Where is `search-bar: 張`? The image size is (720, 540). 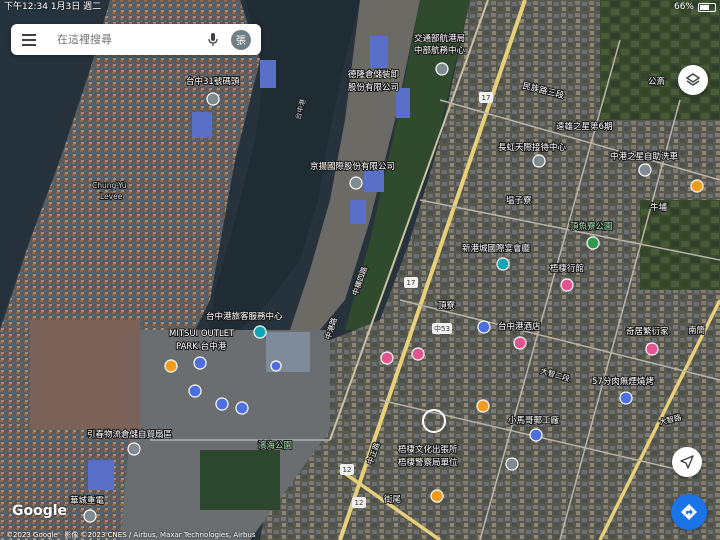 search-bar: 張 is located at coordinates (136, 39).